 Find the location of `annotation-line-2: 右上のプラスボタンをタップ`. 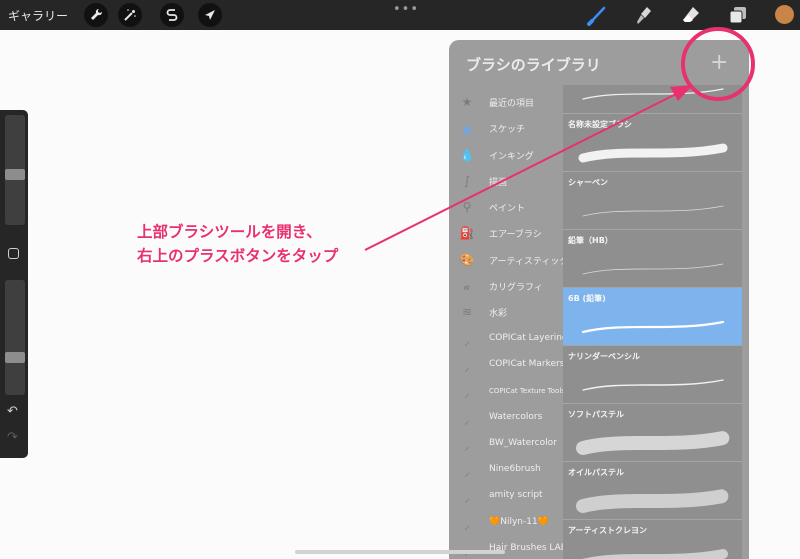

annotation-line-2: 右上のプラスボタンをタップ is located at coordinates (238, 256).